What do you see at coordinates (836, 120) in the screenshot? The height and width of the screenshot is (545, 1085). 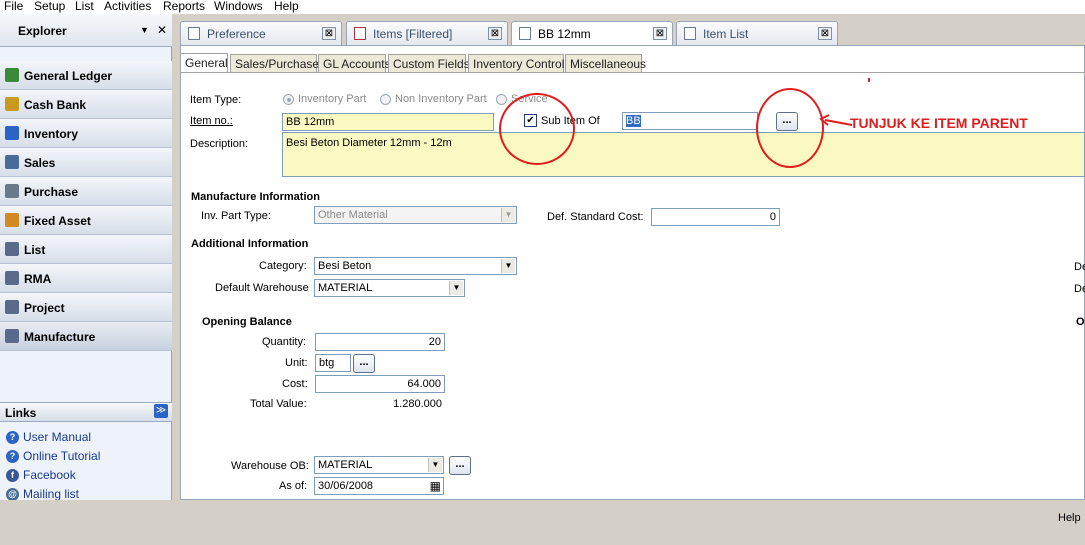 I see `annotation-arrow-icon` at bounding box center [836, 120].